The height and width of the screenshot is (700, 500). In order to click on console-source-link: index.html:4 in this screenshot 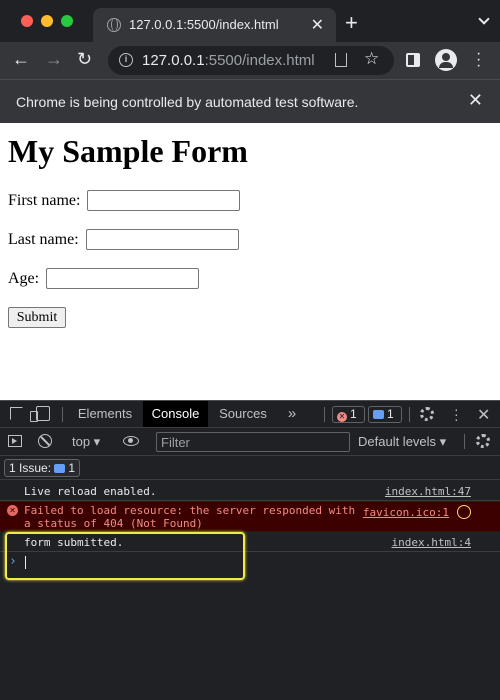, I will do `click(431, 542)`.